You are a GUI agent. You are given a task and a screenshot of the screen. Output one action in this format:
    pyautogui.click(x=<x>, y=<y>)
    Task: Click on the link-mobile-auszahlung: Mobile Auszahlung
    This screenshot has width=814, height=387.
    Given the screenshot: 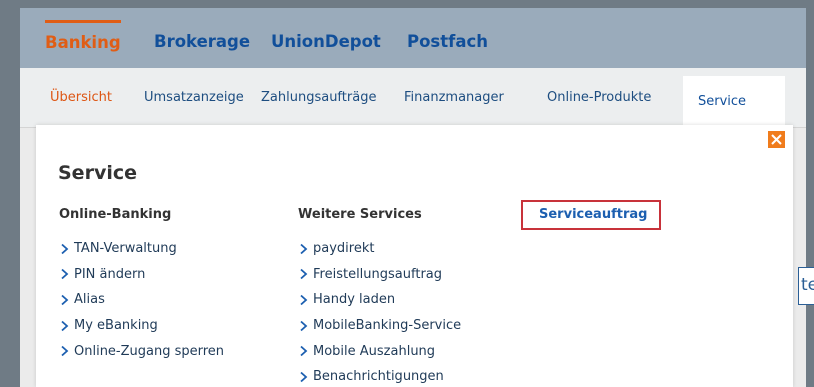 What is the action you would take?
    pyautogui.click(x=379, y=351)
    